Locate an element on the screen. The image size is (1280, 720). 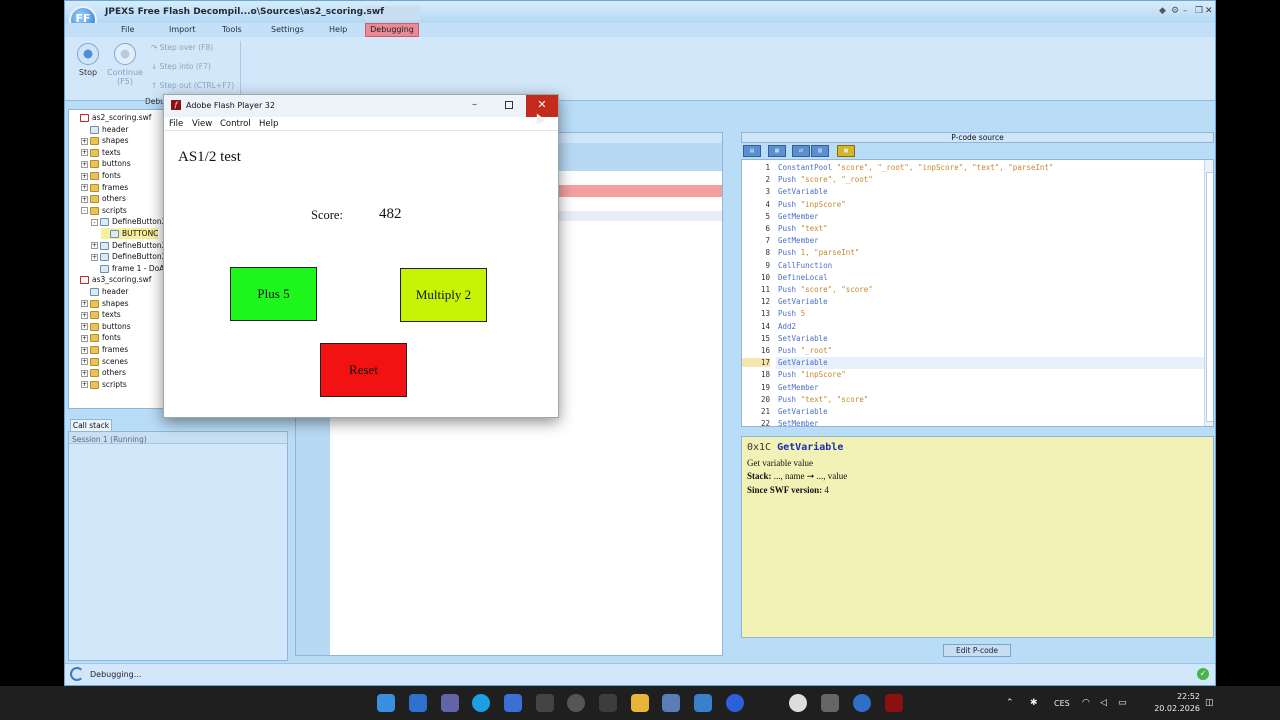
stop-button: Stop is located at coordinates (88, 60).